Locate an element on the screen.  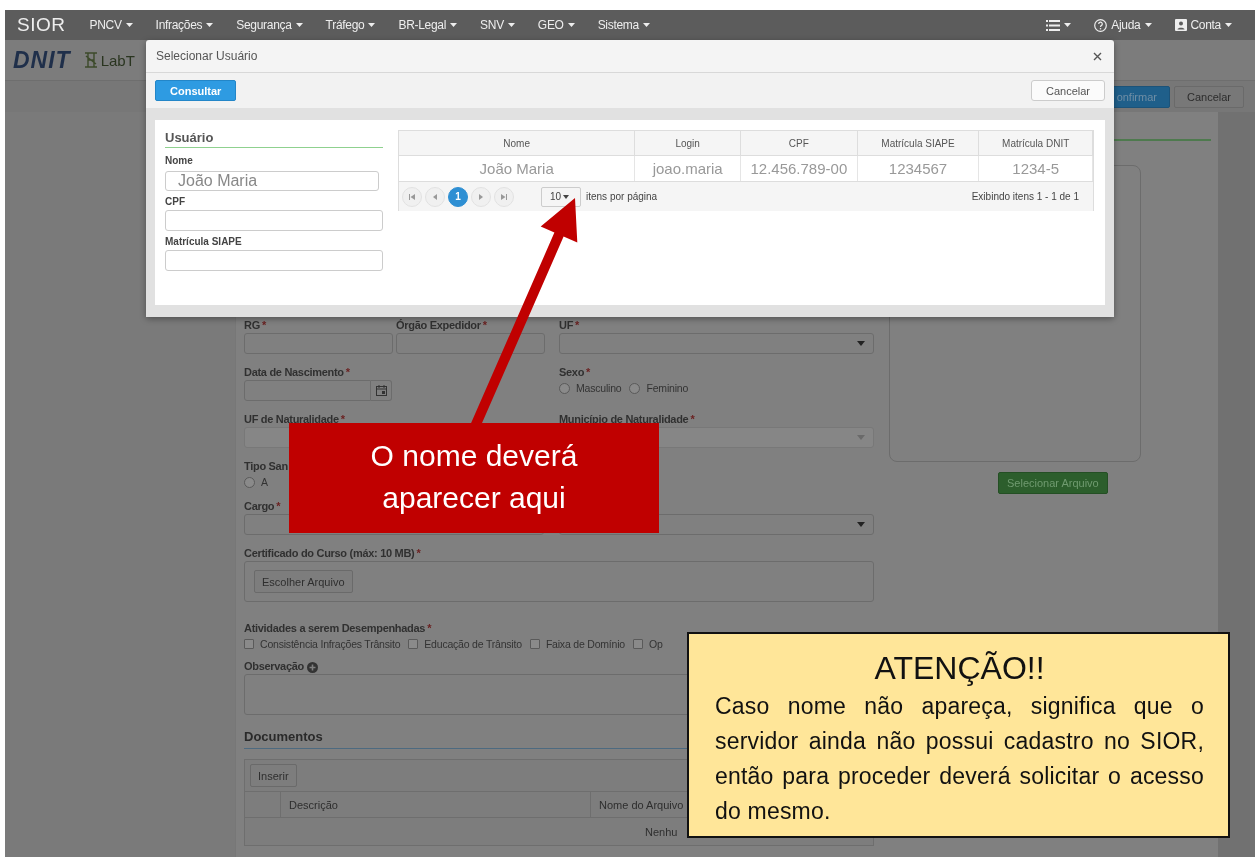
previous-page-button is located at coordinates (435, 196).